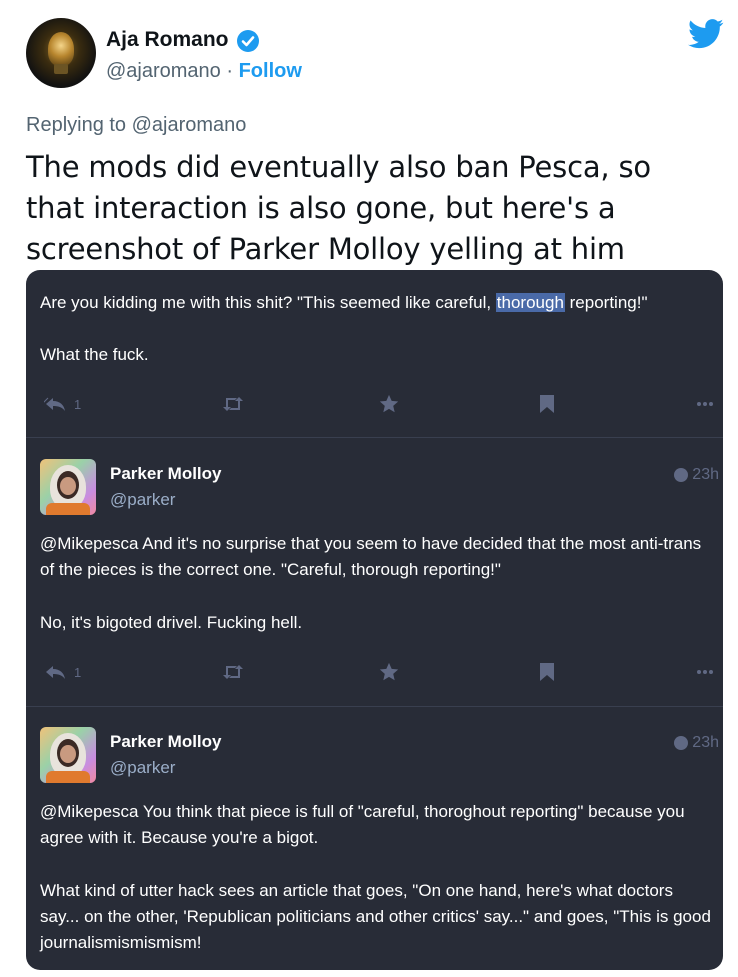  I want to click on post2-time: 23h, so click(705, 474).